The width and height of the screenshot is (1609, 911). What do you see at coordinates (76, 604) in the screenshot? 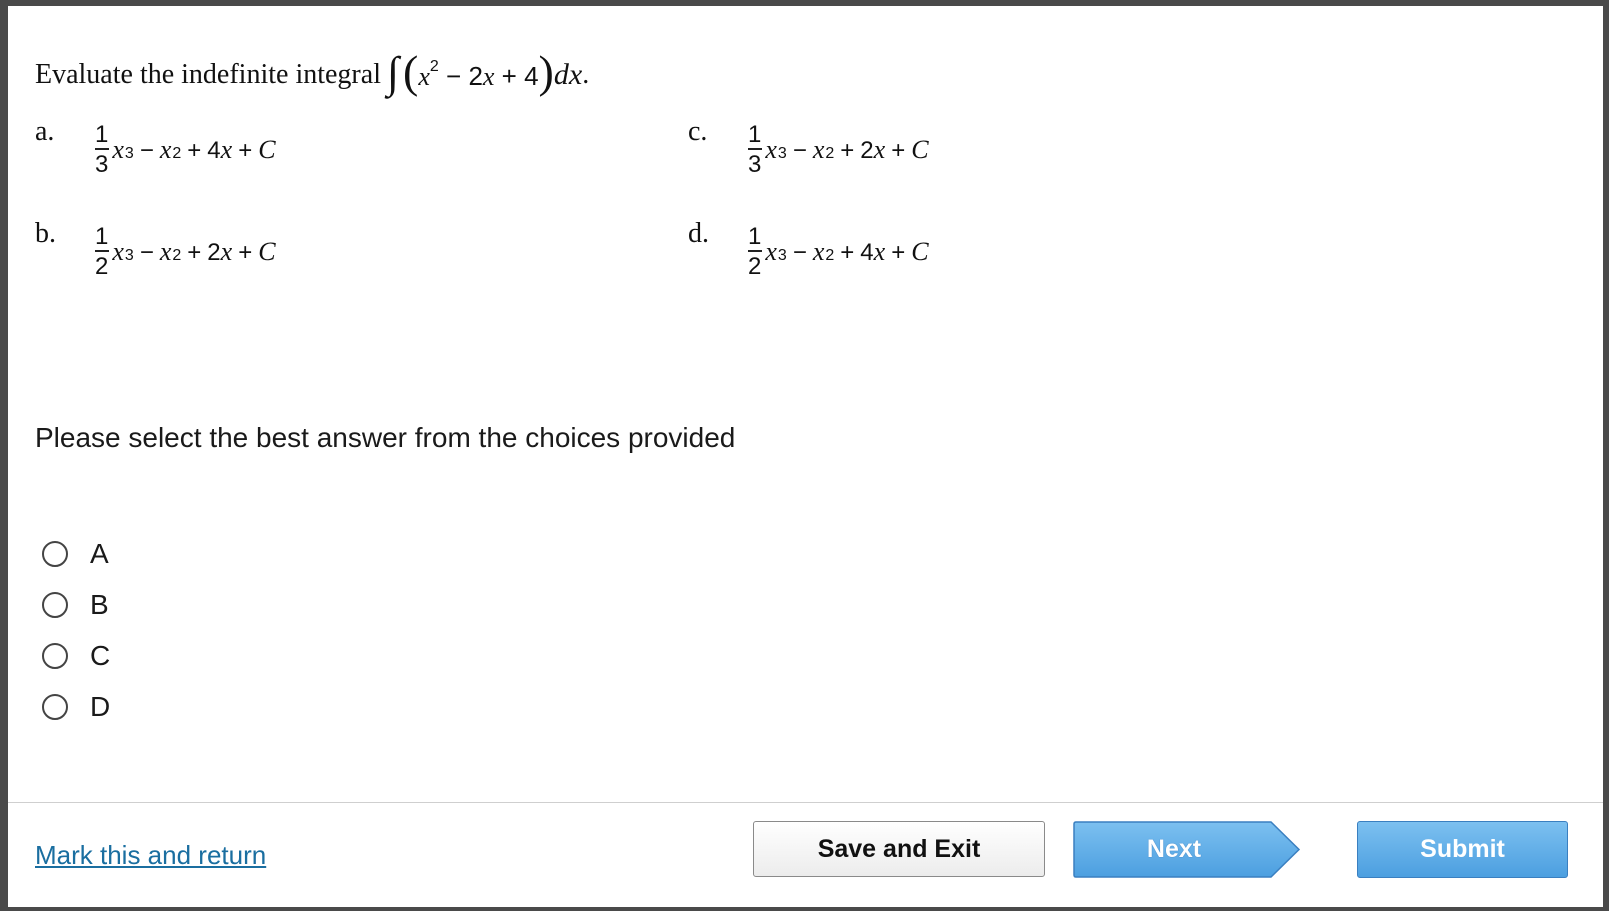
I see `option-b: B` at bounding box center [76, 604].